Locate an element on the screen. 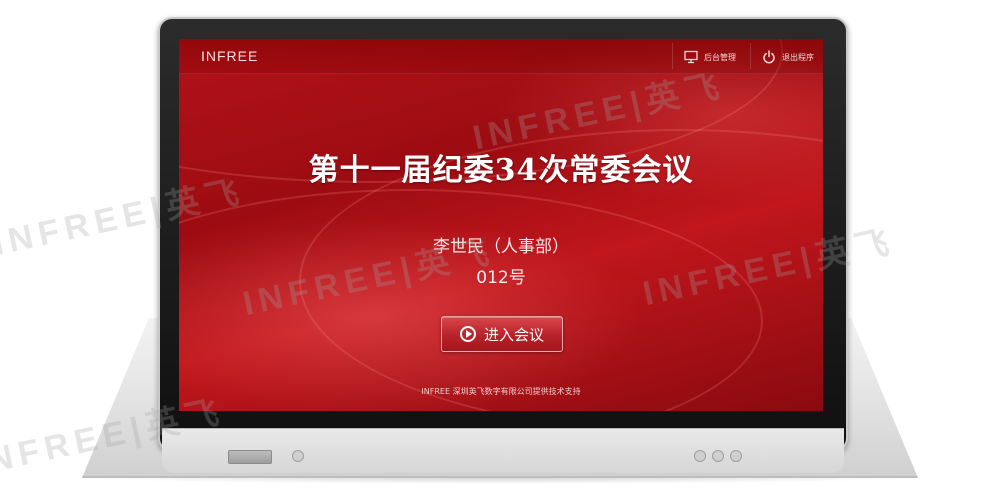 Image resolution: width=1000 pixels, height=500 pixels. footer-credit: INFREE 深圳英飞数字有限公司提供技术支持 is located at coordinates (501, 391).